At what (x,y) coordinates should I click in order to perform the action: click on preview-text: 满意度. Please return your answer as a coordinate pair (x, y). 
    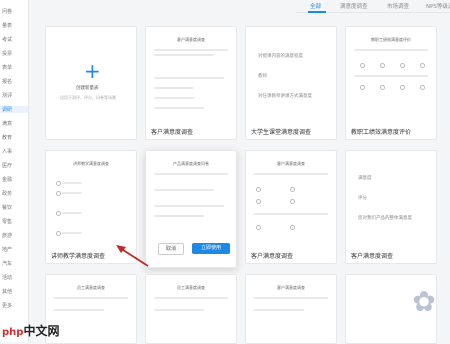
    Looking at the image, I should click on (365, 178).